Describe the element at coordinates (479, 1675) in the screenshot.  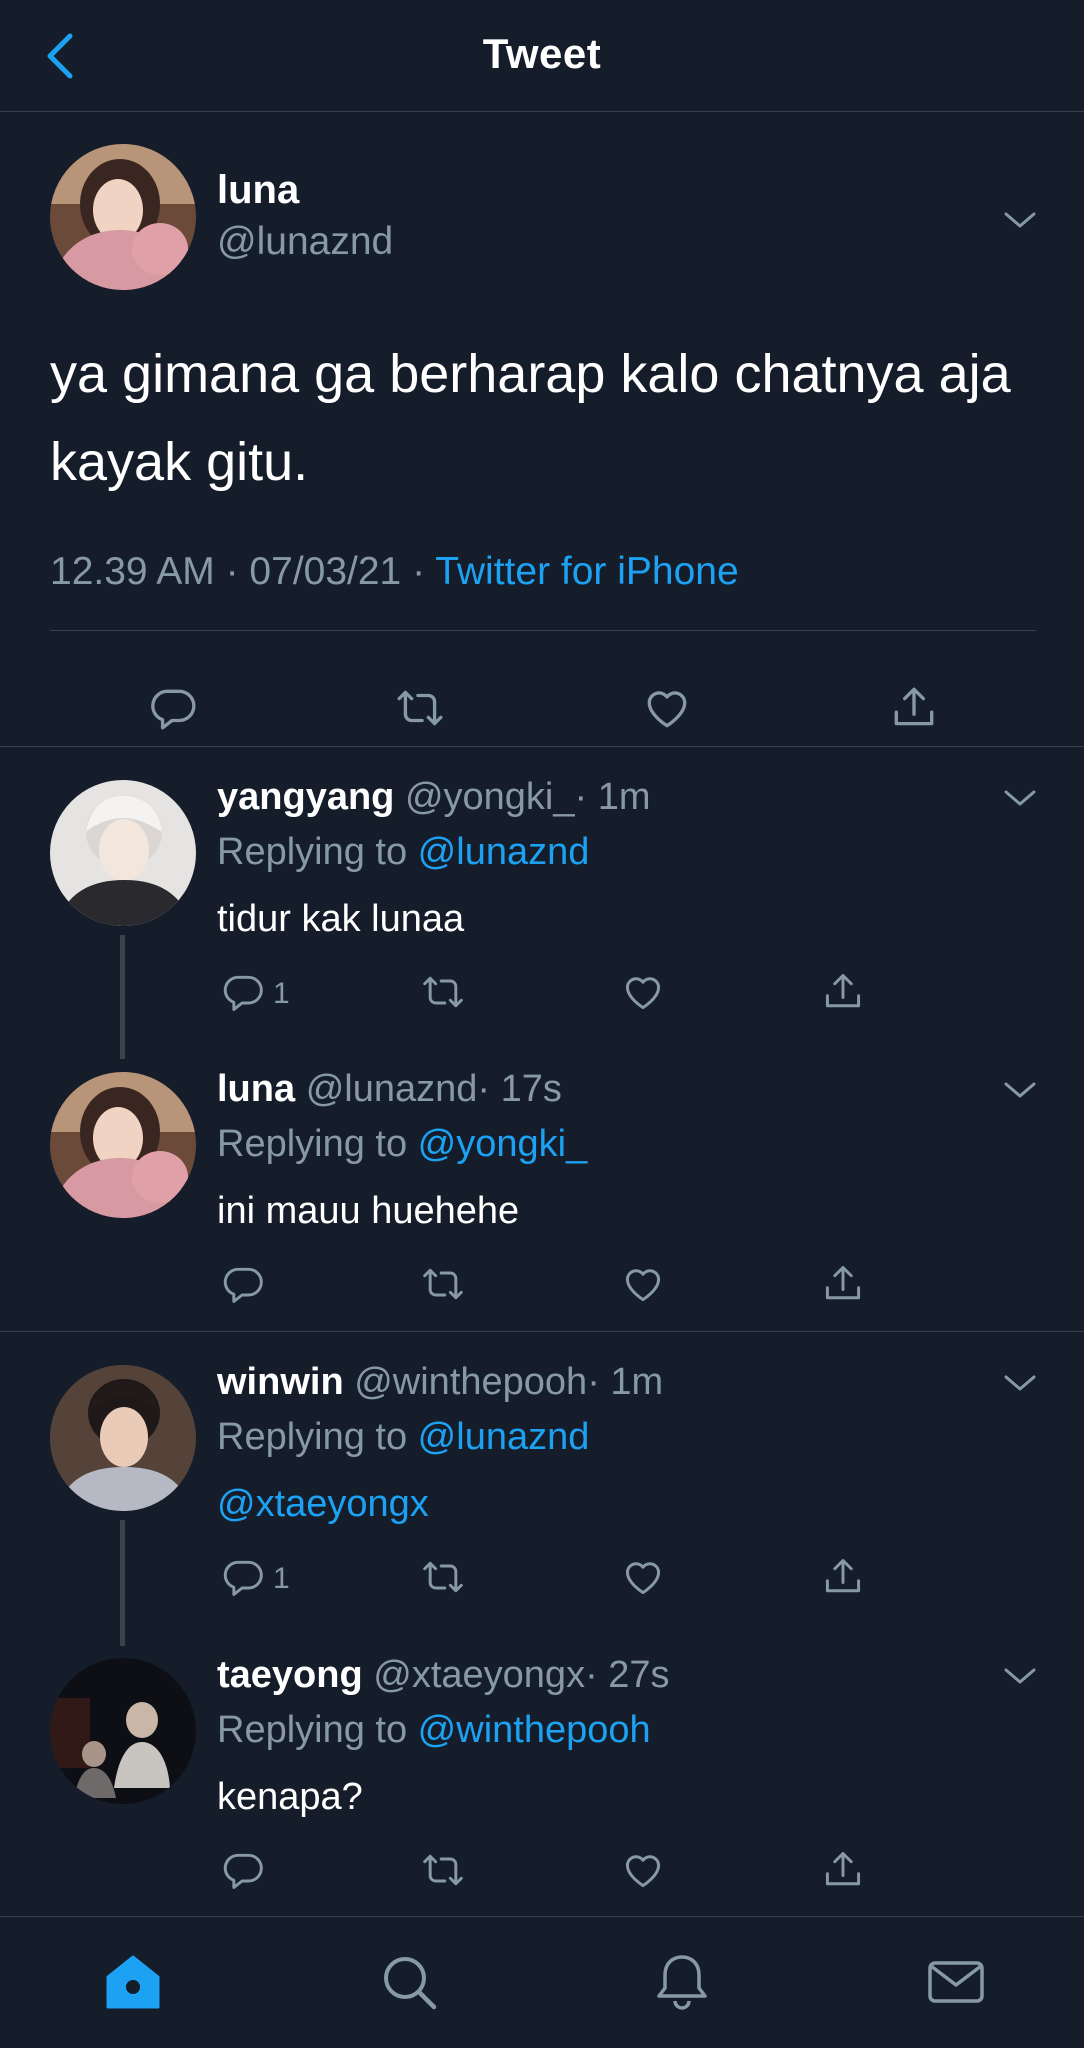
I see `reply-author-handle: @xtaeyongx` at that location.